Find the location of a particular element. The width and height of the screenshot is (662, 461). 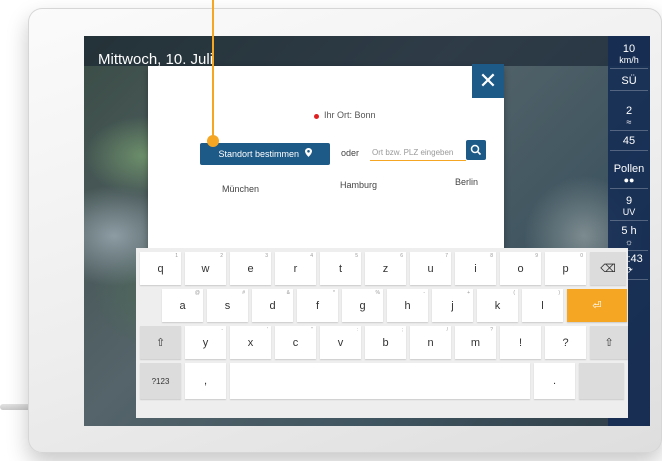

key-label: ⇧ is located at coordinates (160, 343).